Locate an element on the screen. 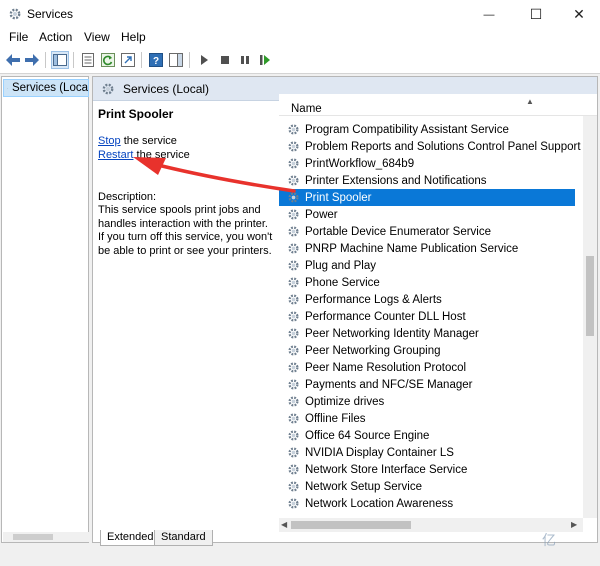  forward-button is located at coordinates (32, 60).